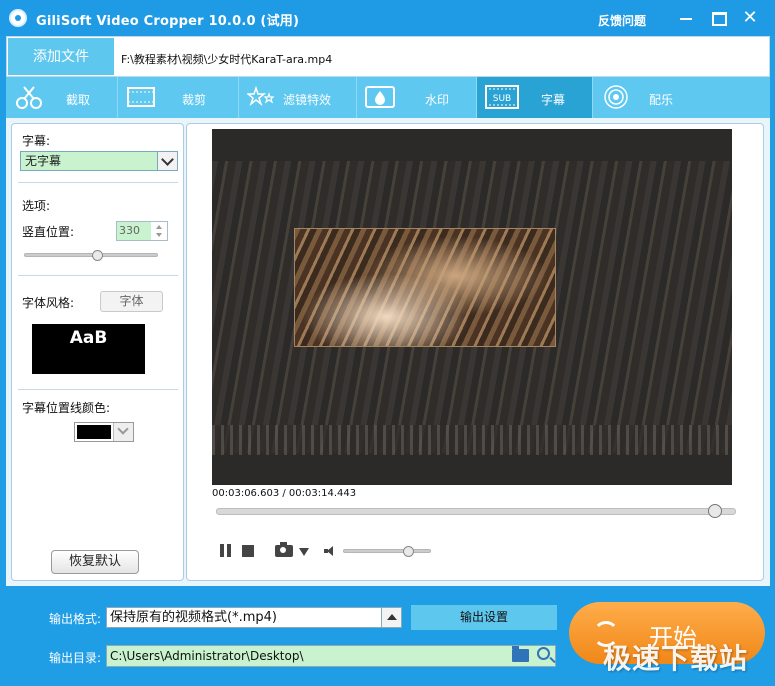 The width and height of the screenshot is (775, 686). What do you see at coordinates (159, 235) in the screenshot?
I see `spin-down-icon` at bounding box center [159, 235].